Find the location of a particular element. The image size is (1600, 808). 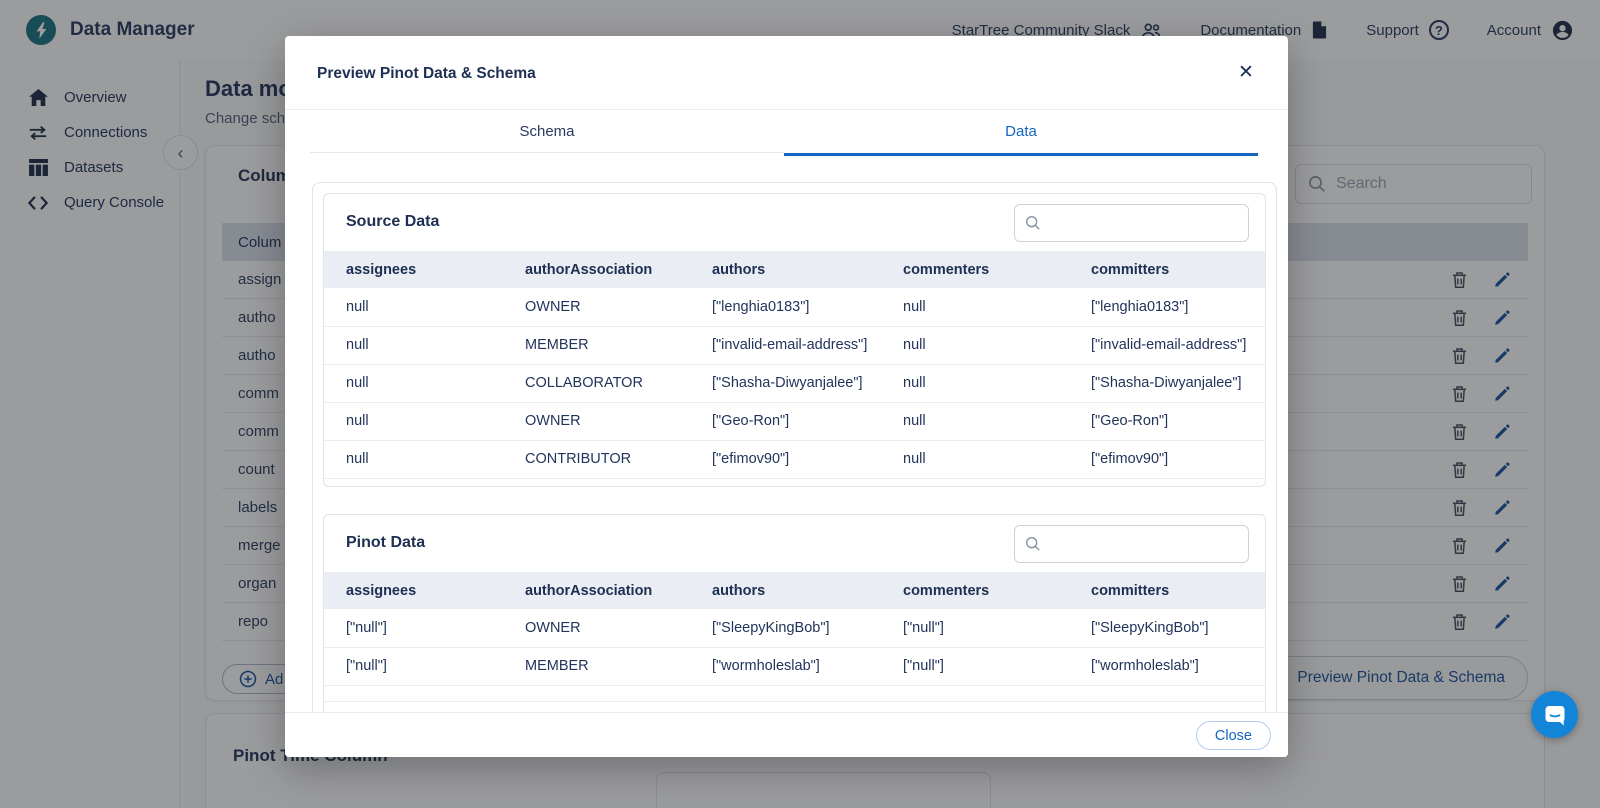

tab-data: Data is located at coordinates (1021, 133).